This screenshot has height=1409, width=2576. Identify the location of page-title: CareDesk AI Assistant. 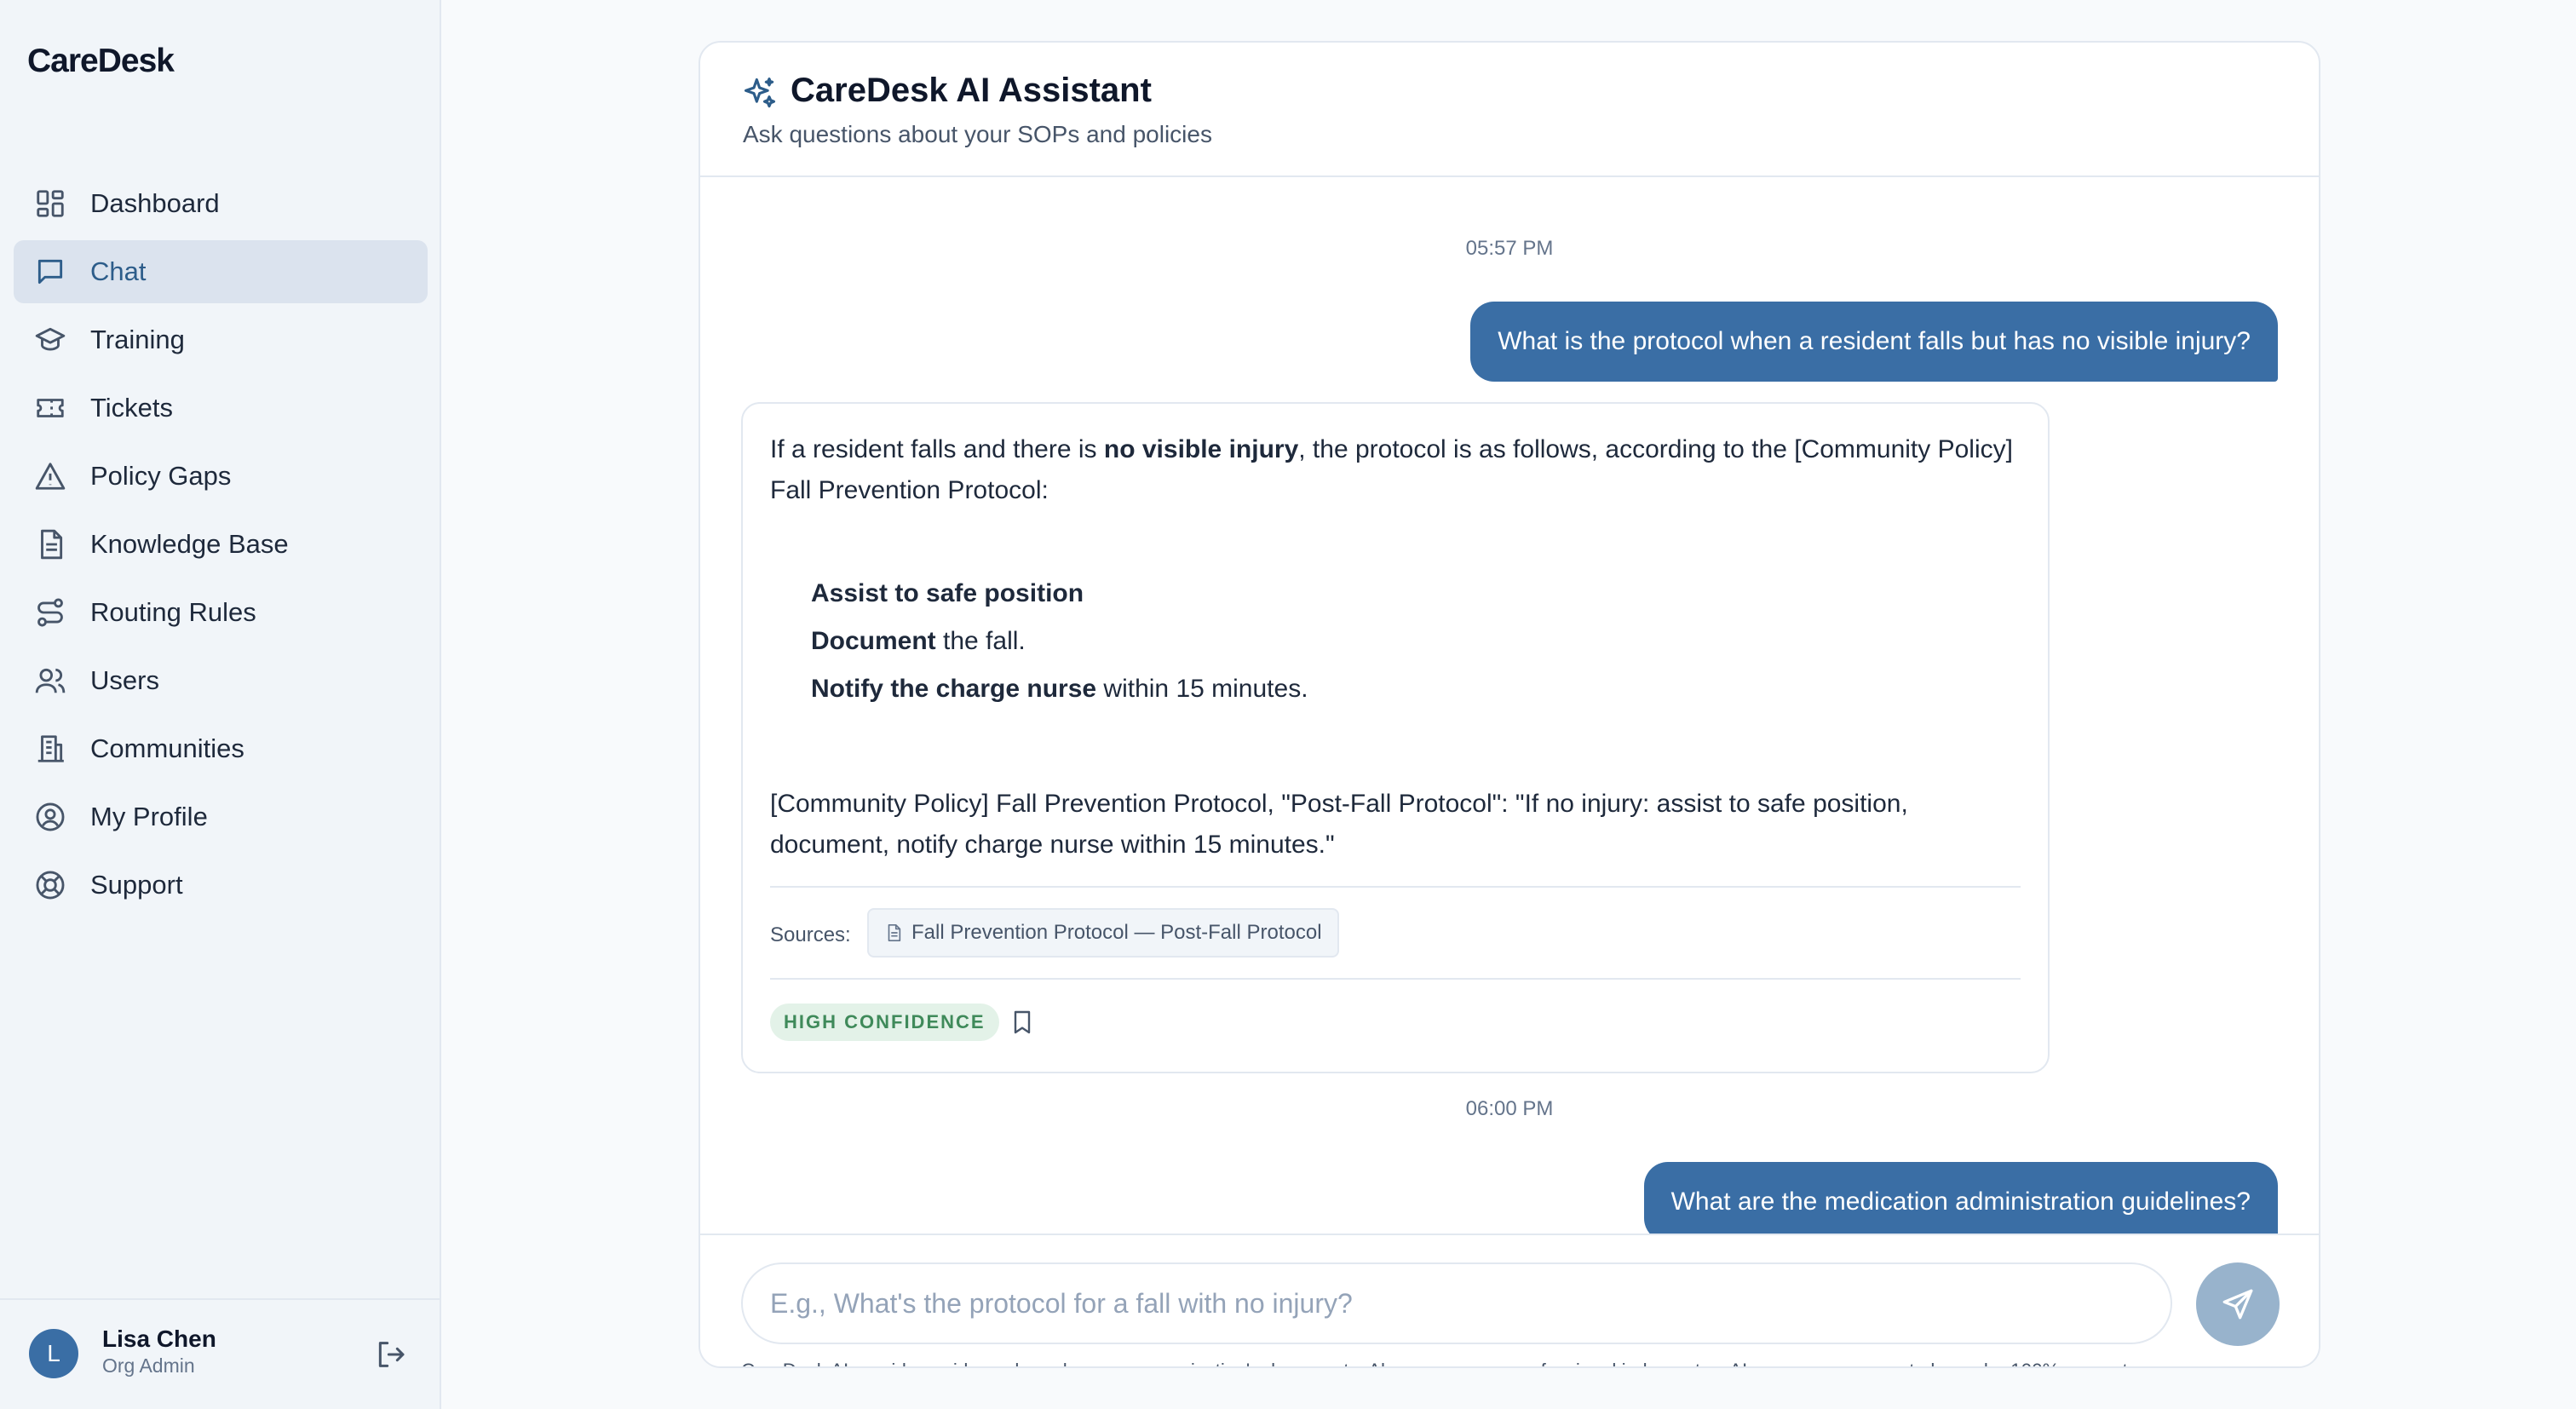
(972, 90).